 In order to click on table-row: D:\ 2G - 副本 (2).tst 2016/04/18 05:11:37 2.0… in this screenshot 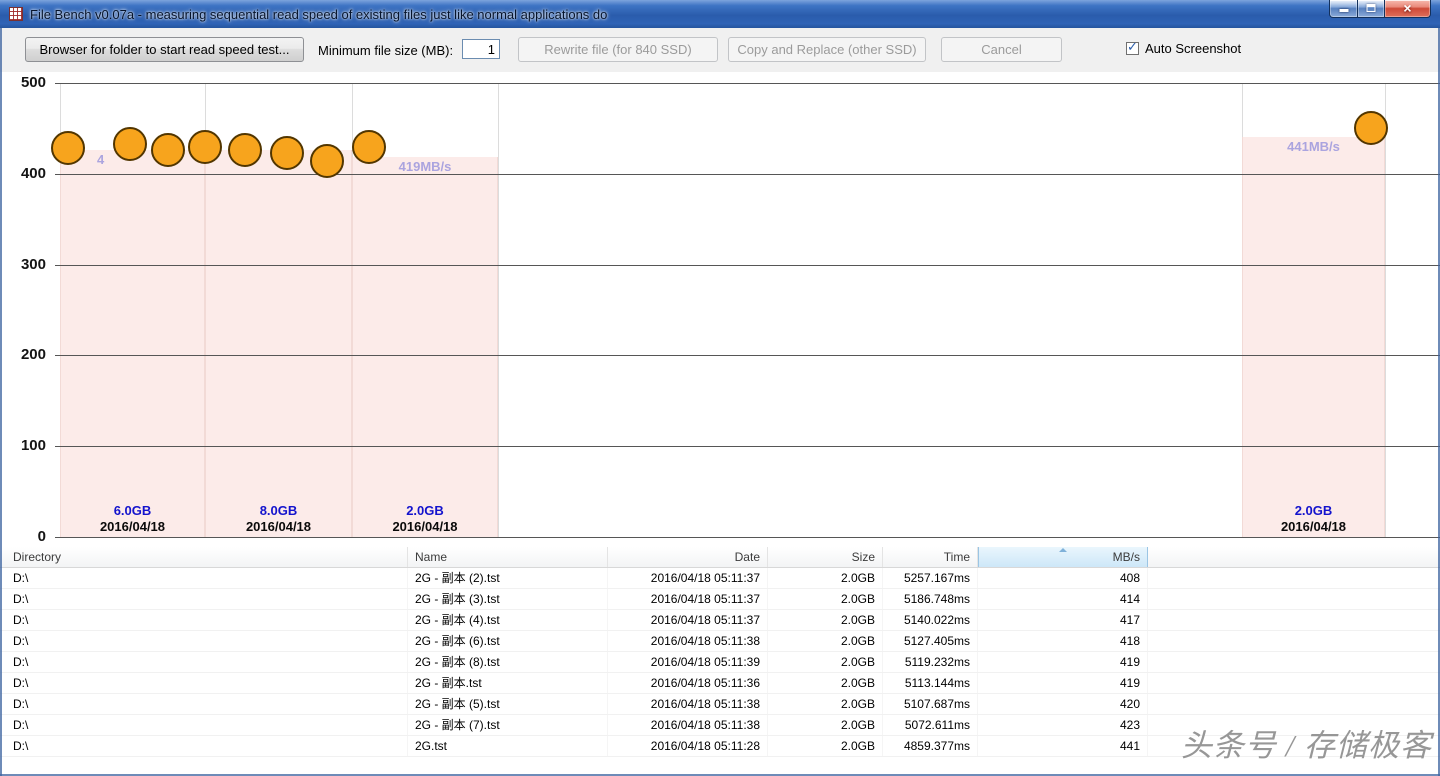, I will do `click(720, 578)`.